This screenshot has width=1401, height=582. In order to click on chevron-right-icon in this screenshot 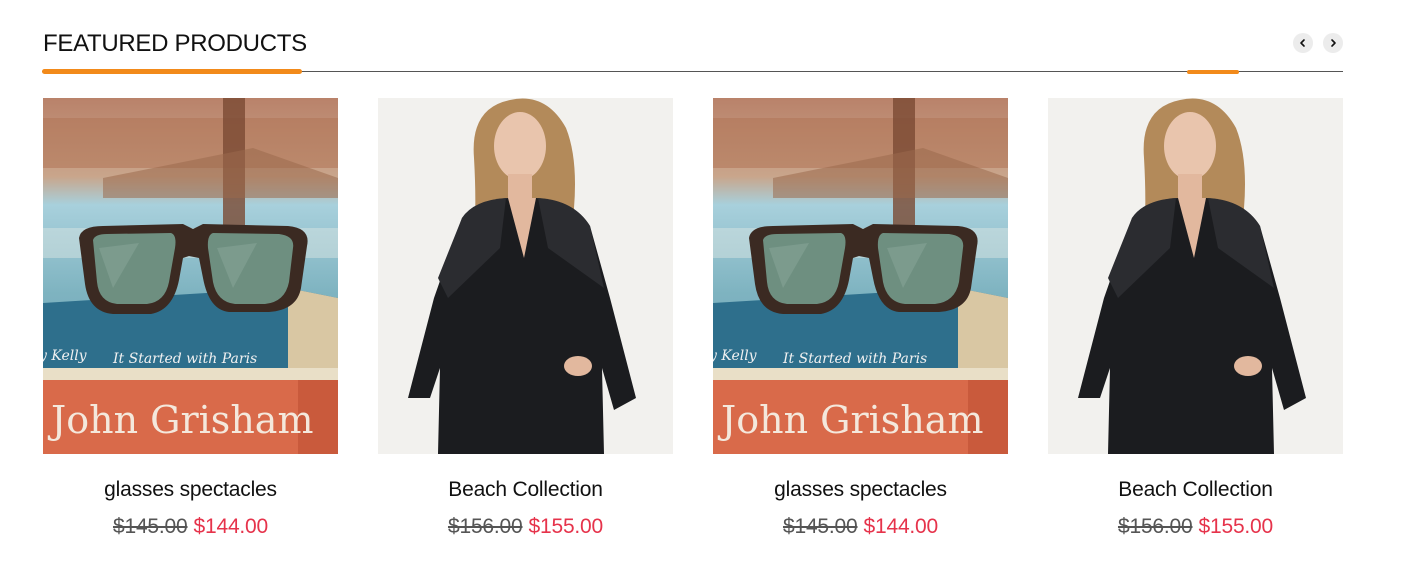, I will do `click(1333, 43)`.